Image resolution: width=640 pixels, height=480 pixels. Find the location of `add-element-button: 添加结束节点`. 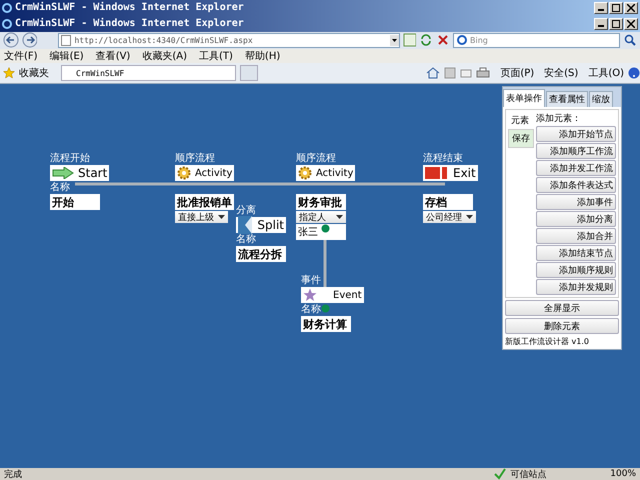

add-element-button: 添加结束节点 is located at coordinates (576, 253).